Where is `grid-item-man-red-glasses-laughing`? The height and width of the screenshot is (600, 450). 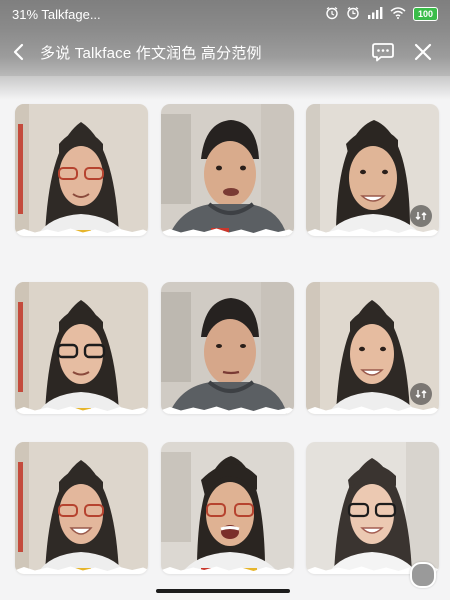
grid-item-man-red-glasses-laughing is located at coordinates (227, 508).